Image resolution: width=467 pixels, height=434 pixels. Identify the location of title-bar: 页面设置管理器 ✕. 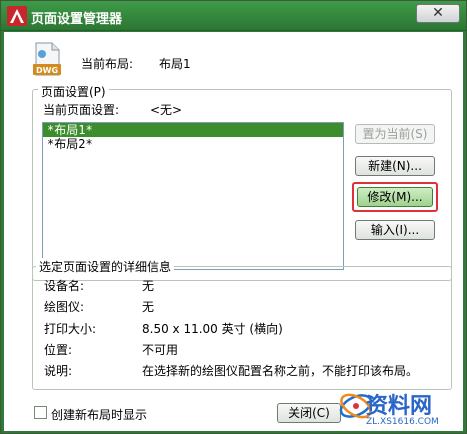
(233, 16).